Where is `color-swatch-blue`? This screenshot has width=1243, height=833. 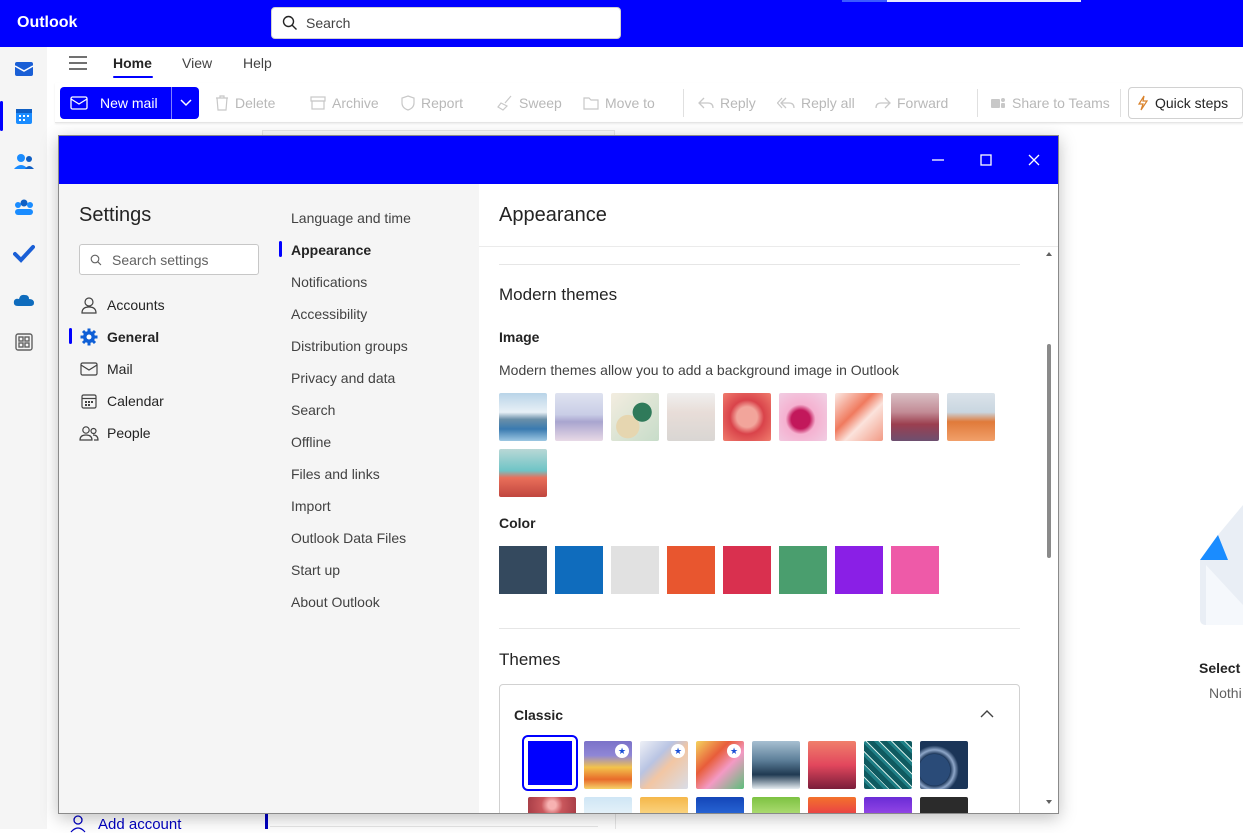
color-swatch-blue is located at coordinates (579, 570).